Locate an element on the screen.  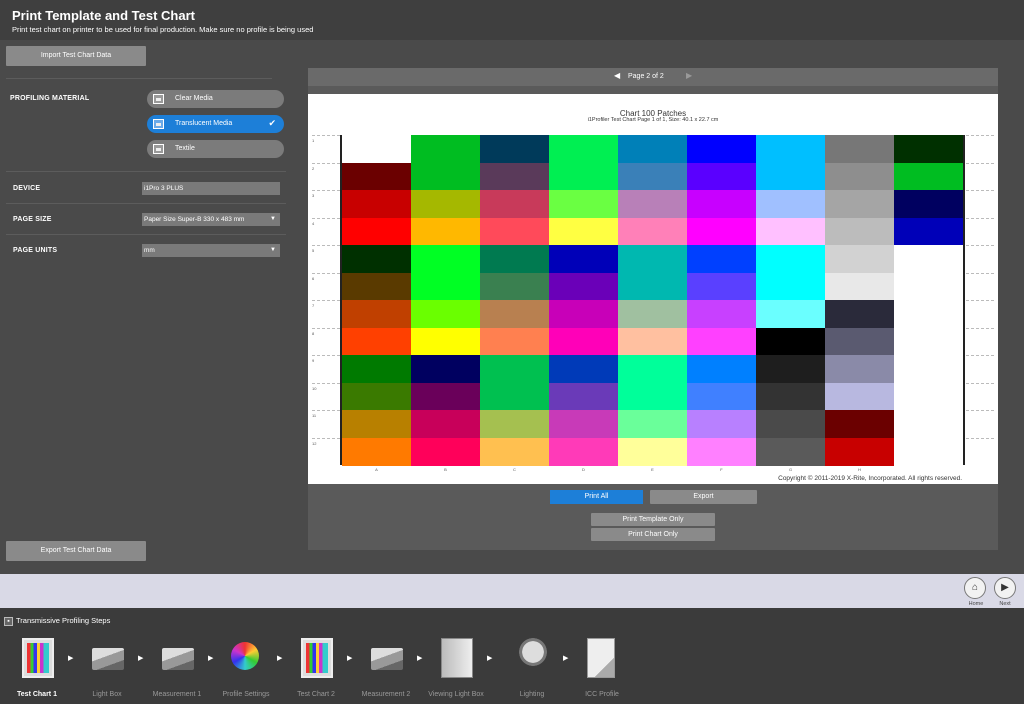
step-test-chart-2: Test Chart 2 is located at coordinates (316, 670).